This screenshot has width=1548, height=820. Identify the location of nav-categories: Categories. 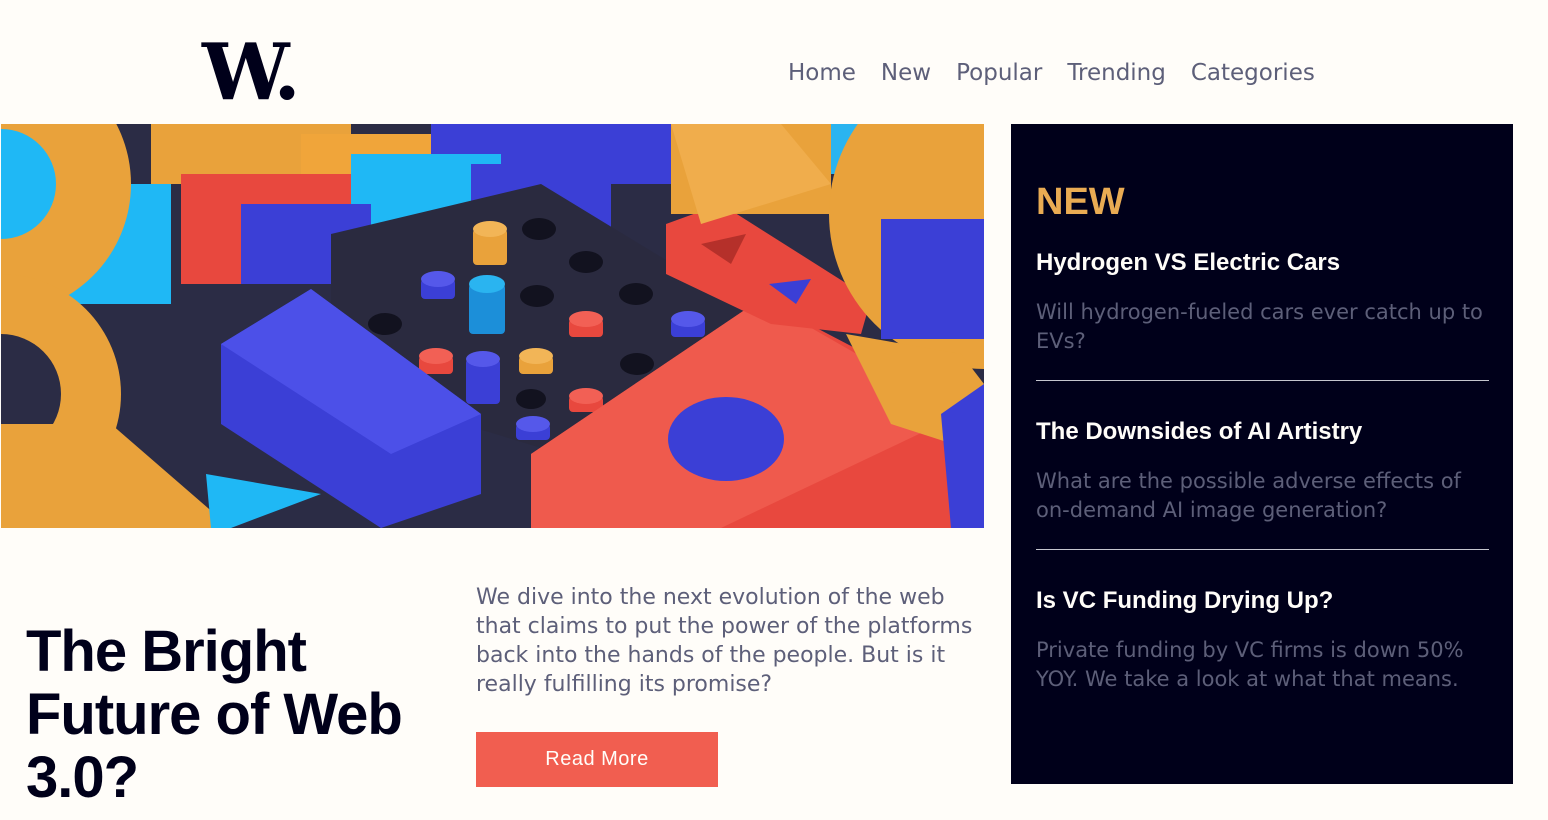
(1253, 73).